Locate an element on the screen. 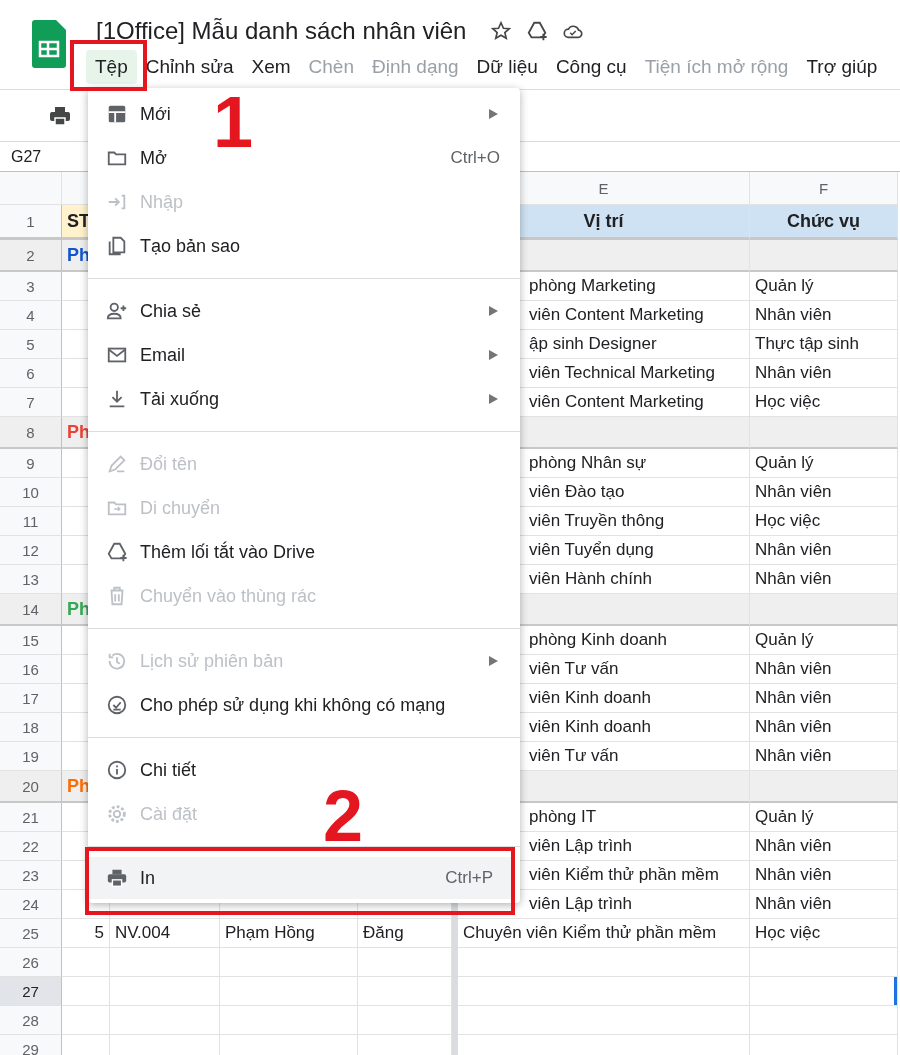 This screenshot has height=1055, width=900. menu-item: Chỉnh sửa is located at coordinates (189, 67).